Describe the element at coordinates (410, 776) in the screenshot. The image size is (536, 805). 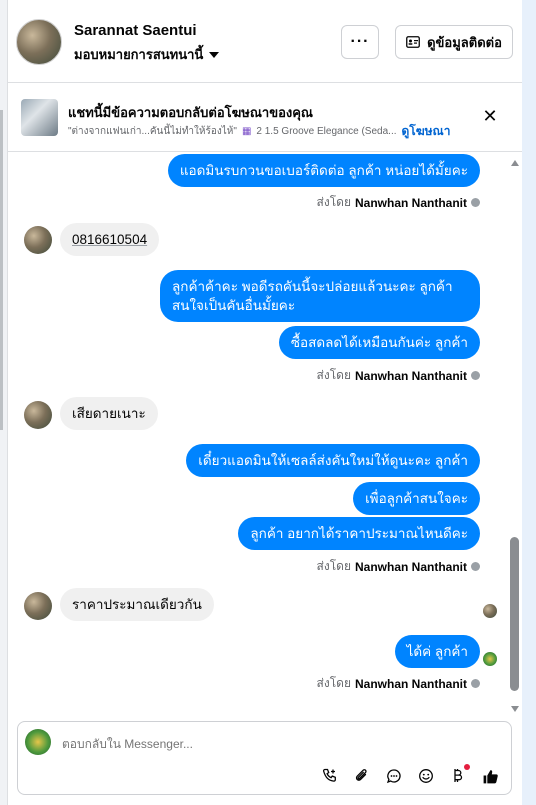
I see `composer-toolbar` at that location.